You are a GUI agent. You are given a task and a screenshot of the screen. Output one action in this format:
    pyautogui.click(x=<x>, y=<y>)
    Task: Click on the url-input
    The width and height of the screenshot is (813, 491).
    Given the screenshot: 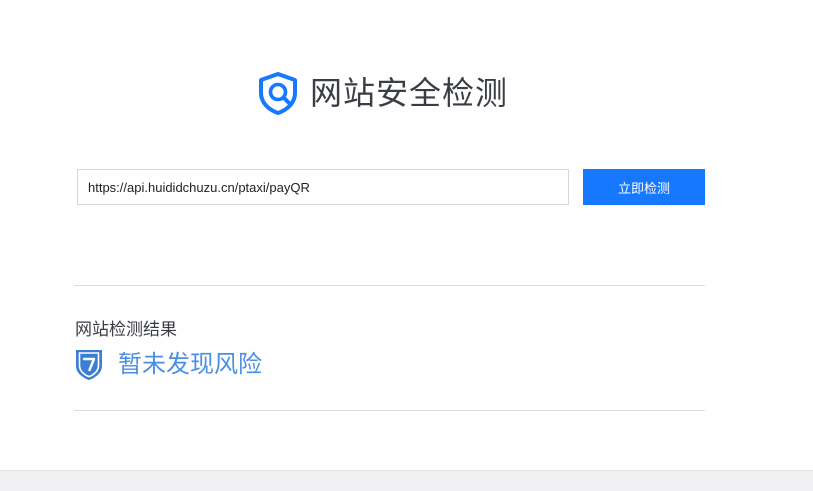 What is the action you would take?
    pyautogui.click(x=323, y=187)
    